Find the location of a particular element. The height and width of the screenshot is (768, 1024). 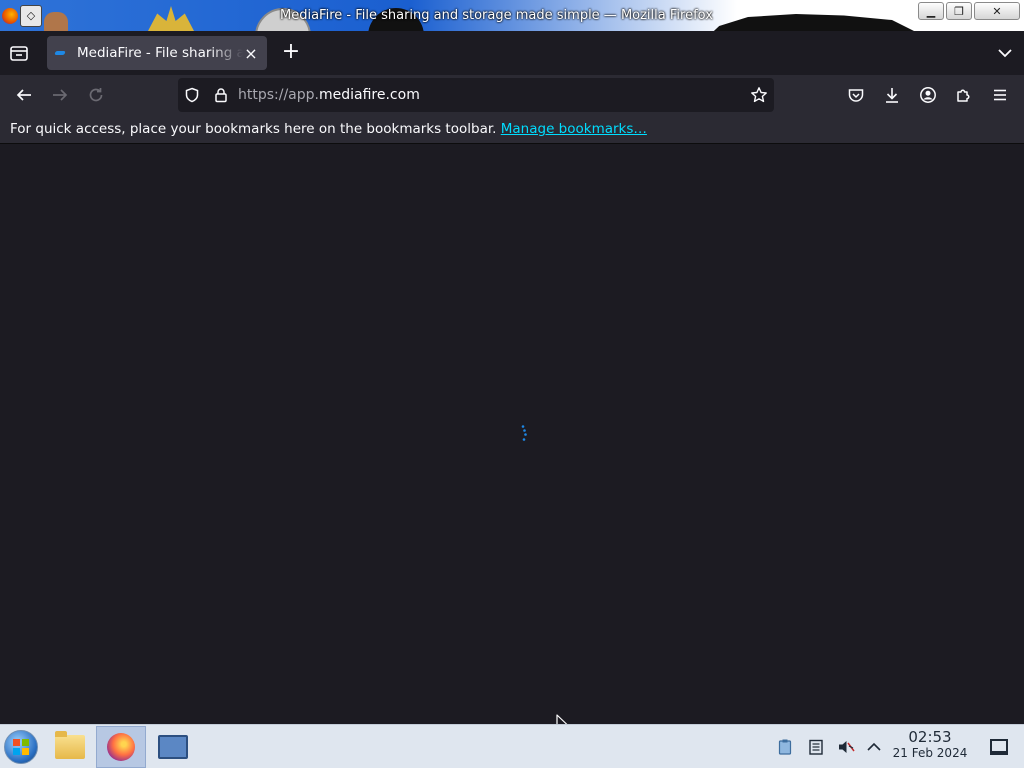

downloads-icon is located at coordinates (892, 95).